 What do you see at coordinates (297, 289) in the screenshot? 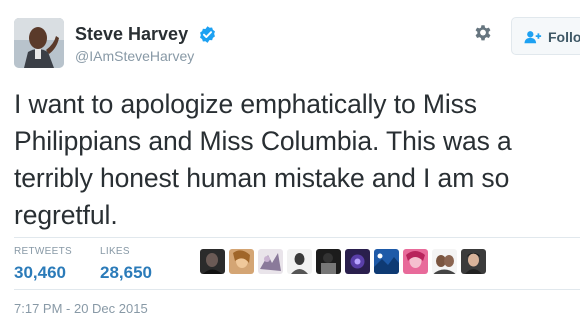
I see `stats-divider-bottom` at bounding box center [297, 289].